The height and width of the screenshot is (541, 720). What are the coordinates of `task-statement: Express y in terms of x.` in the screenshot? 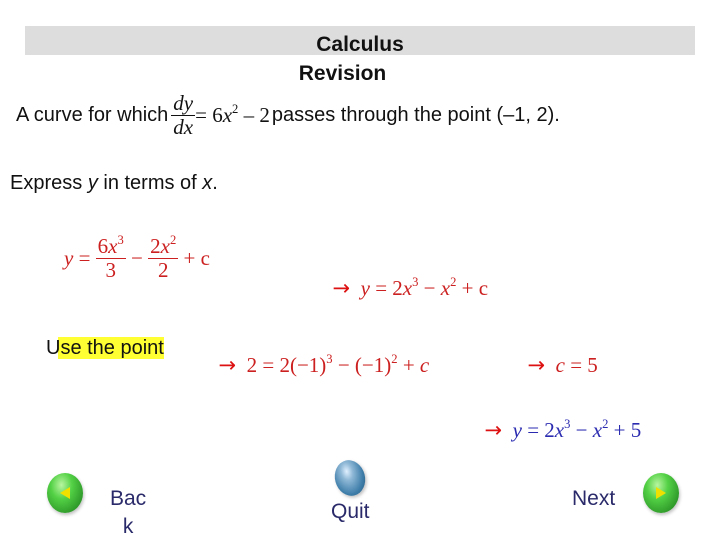 It's located at (114, 183).